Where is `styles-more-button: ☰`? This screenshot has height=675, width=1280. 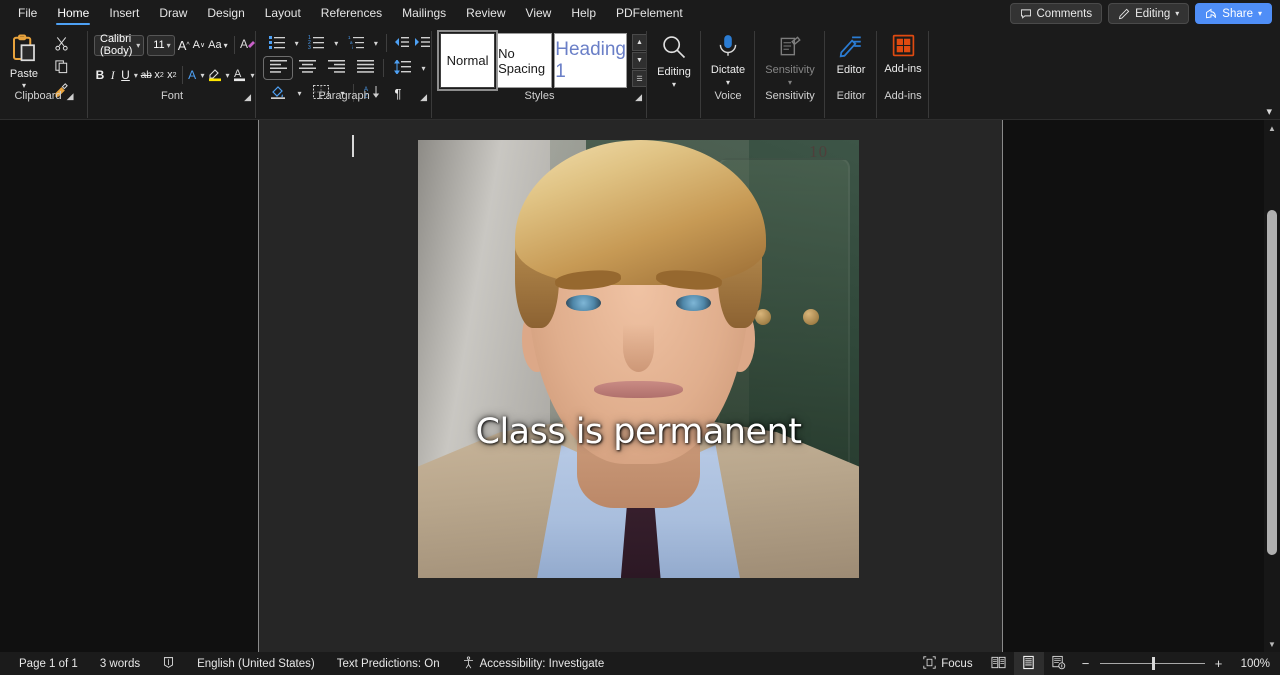 styles-more-button: ☰ is located at coordinates (639, 78).